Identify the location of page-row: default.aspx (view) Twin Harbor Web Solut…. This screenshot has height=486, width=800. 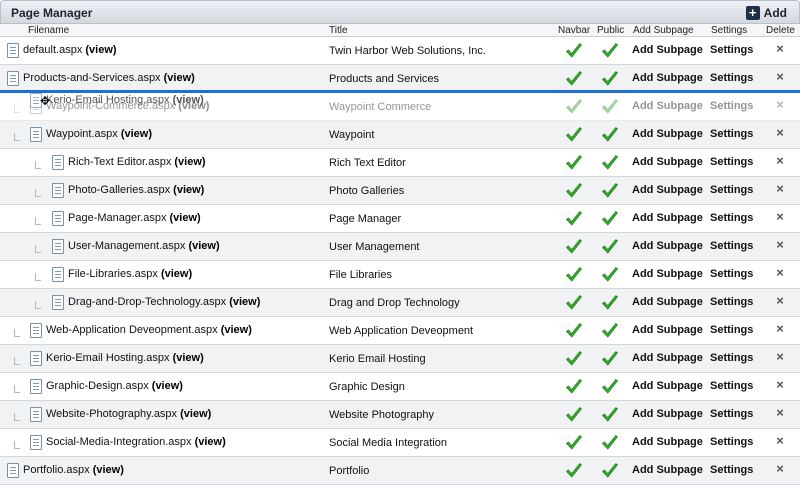
(400, 51).